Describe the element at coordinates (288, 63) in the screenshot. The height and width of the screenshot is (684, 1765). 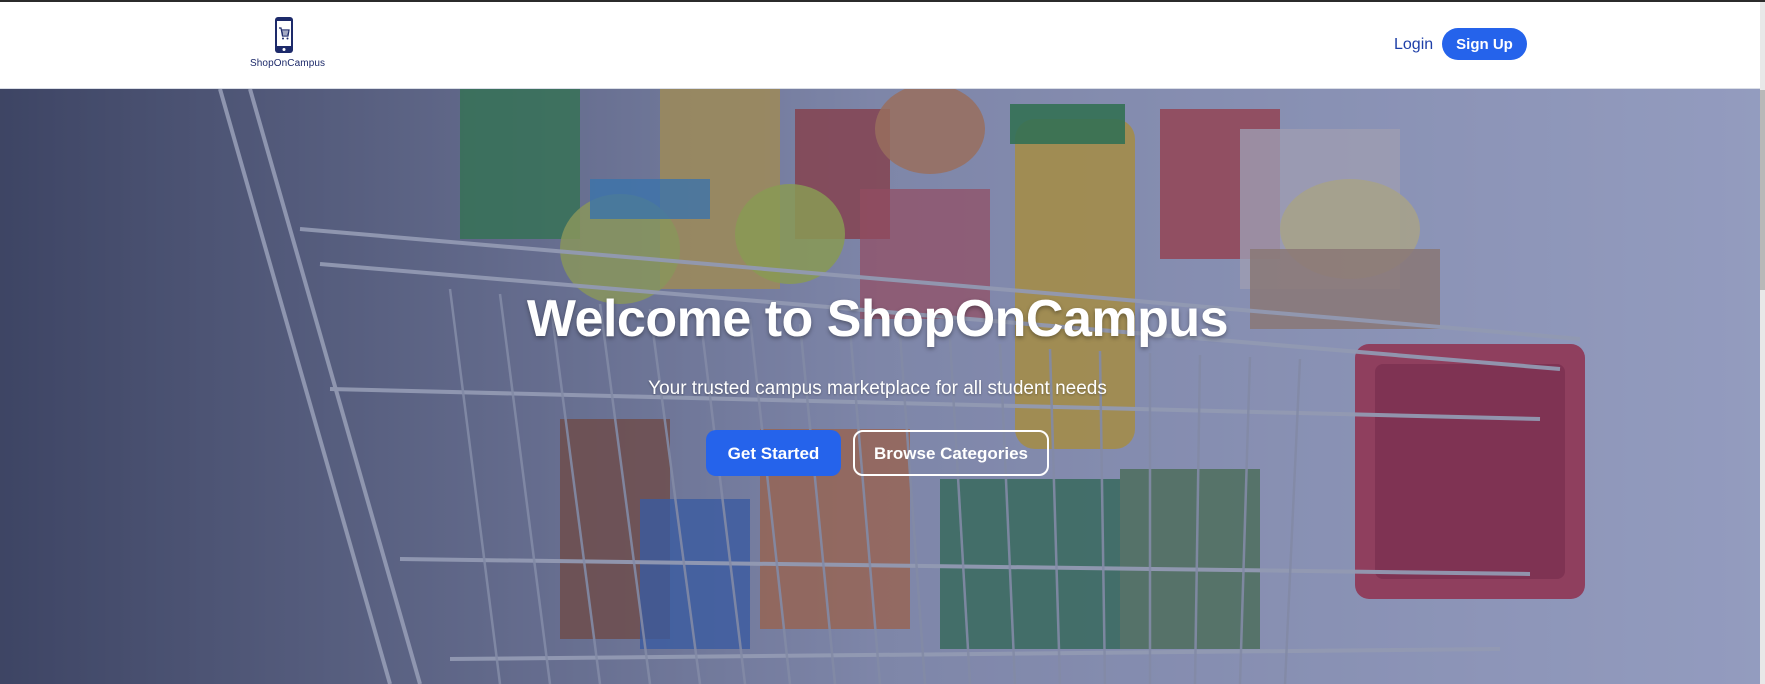
I see `logo-text: ShopOnCampus` at that location.